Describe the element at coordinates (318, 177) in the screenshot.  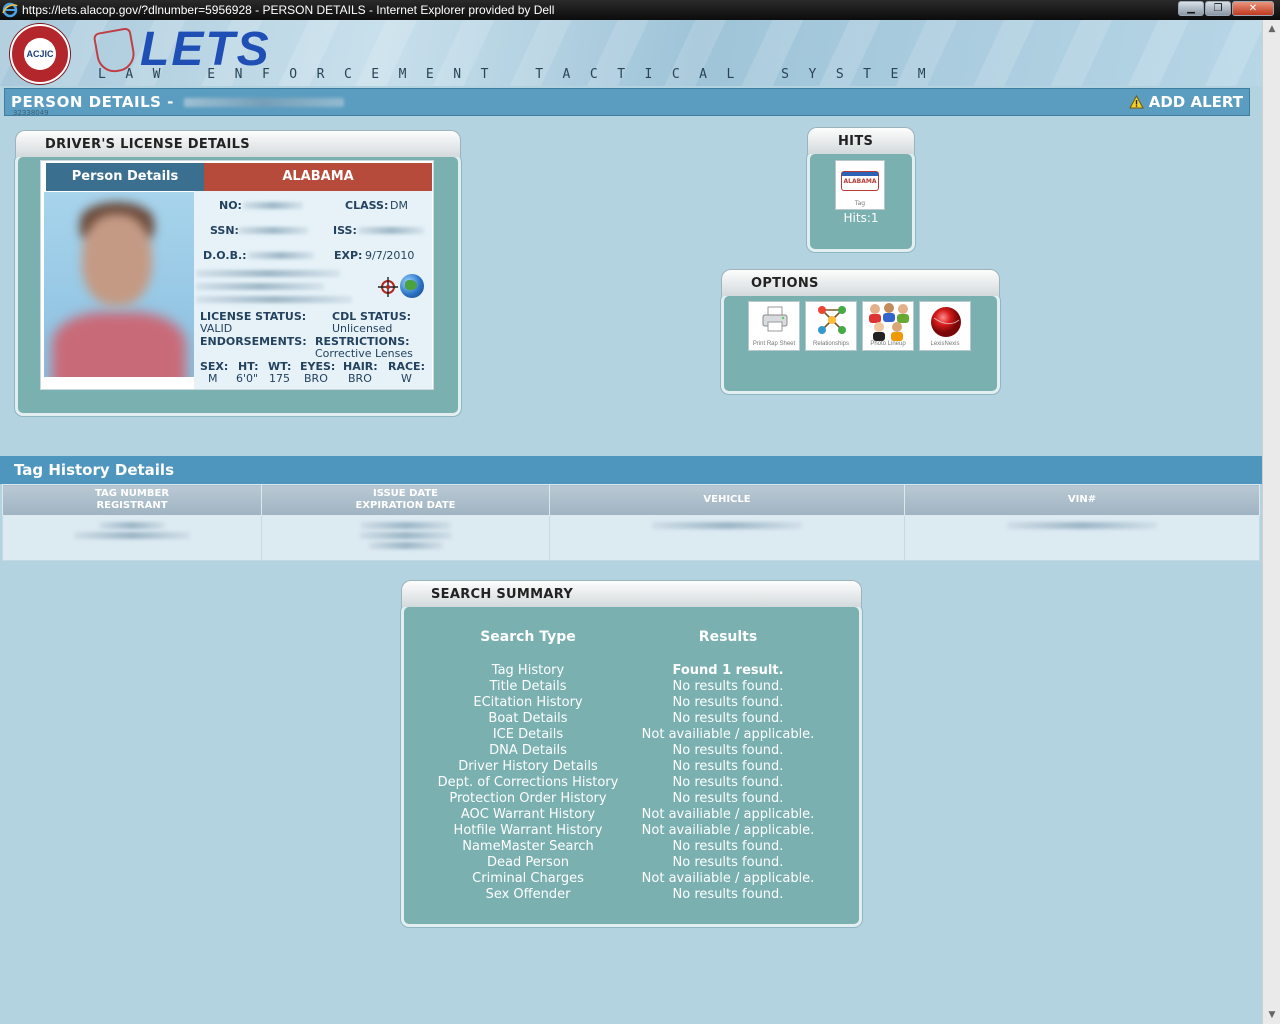
I see `tab-alabama: ALABAMA` at that location.